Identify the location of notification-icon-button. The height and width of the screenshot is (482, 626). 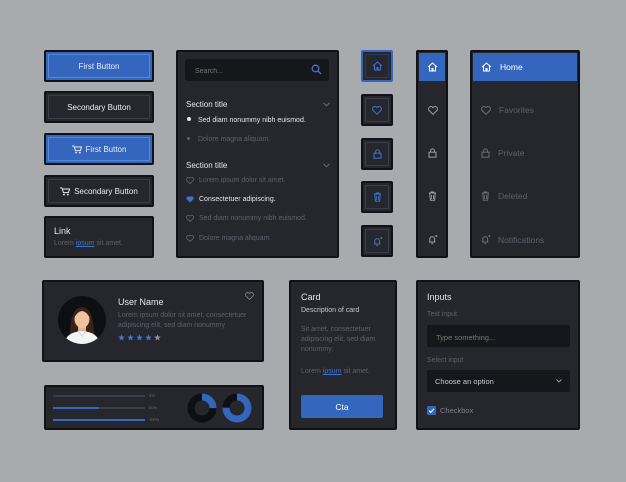
(377, 241).